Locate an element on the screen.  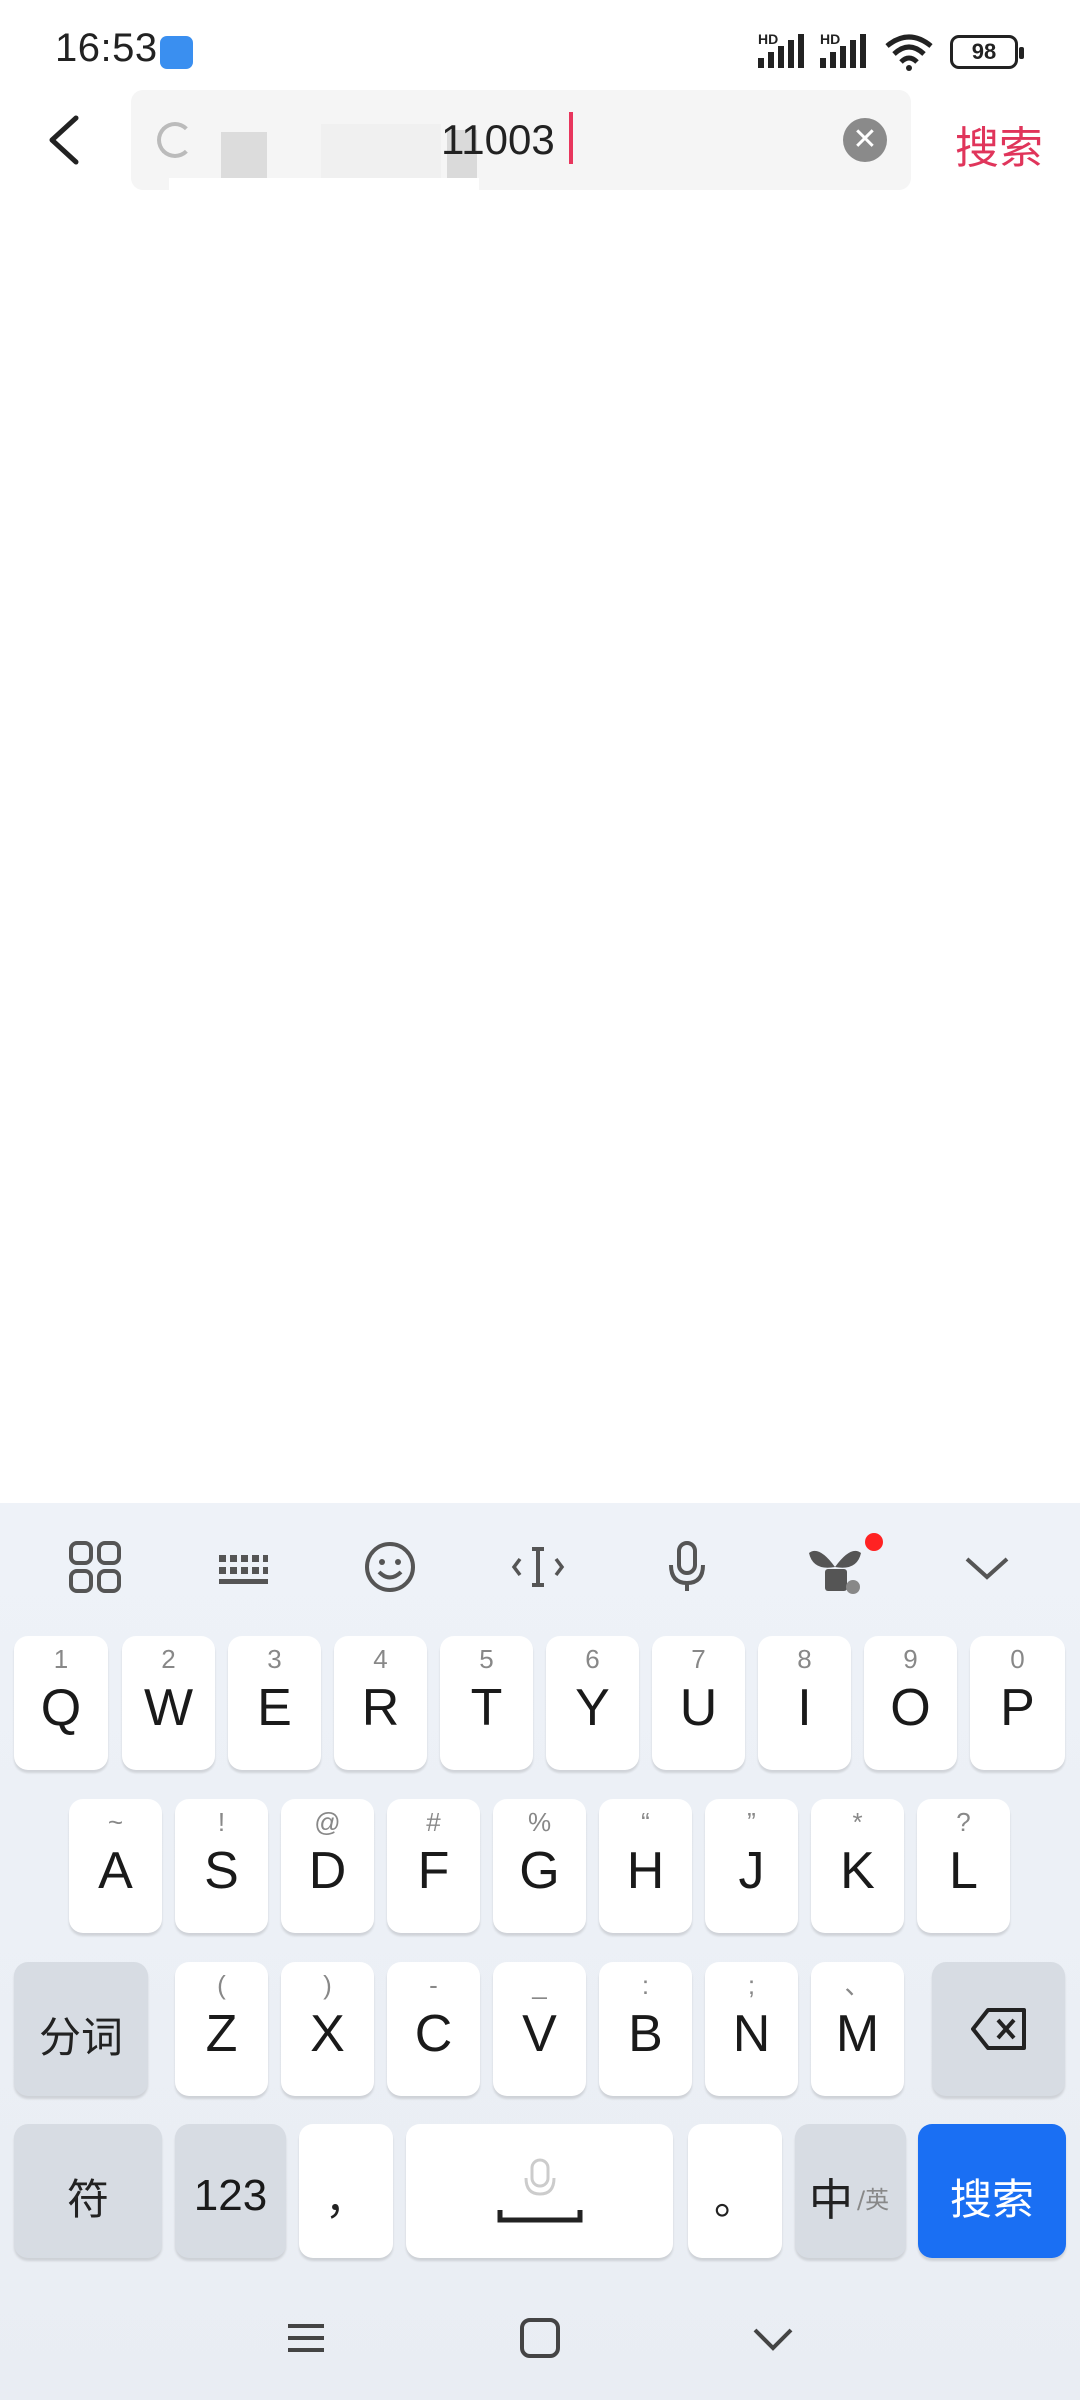
search-query-text: 11003 is located at coordinates (498, 139).